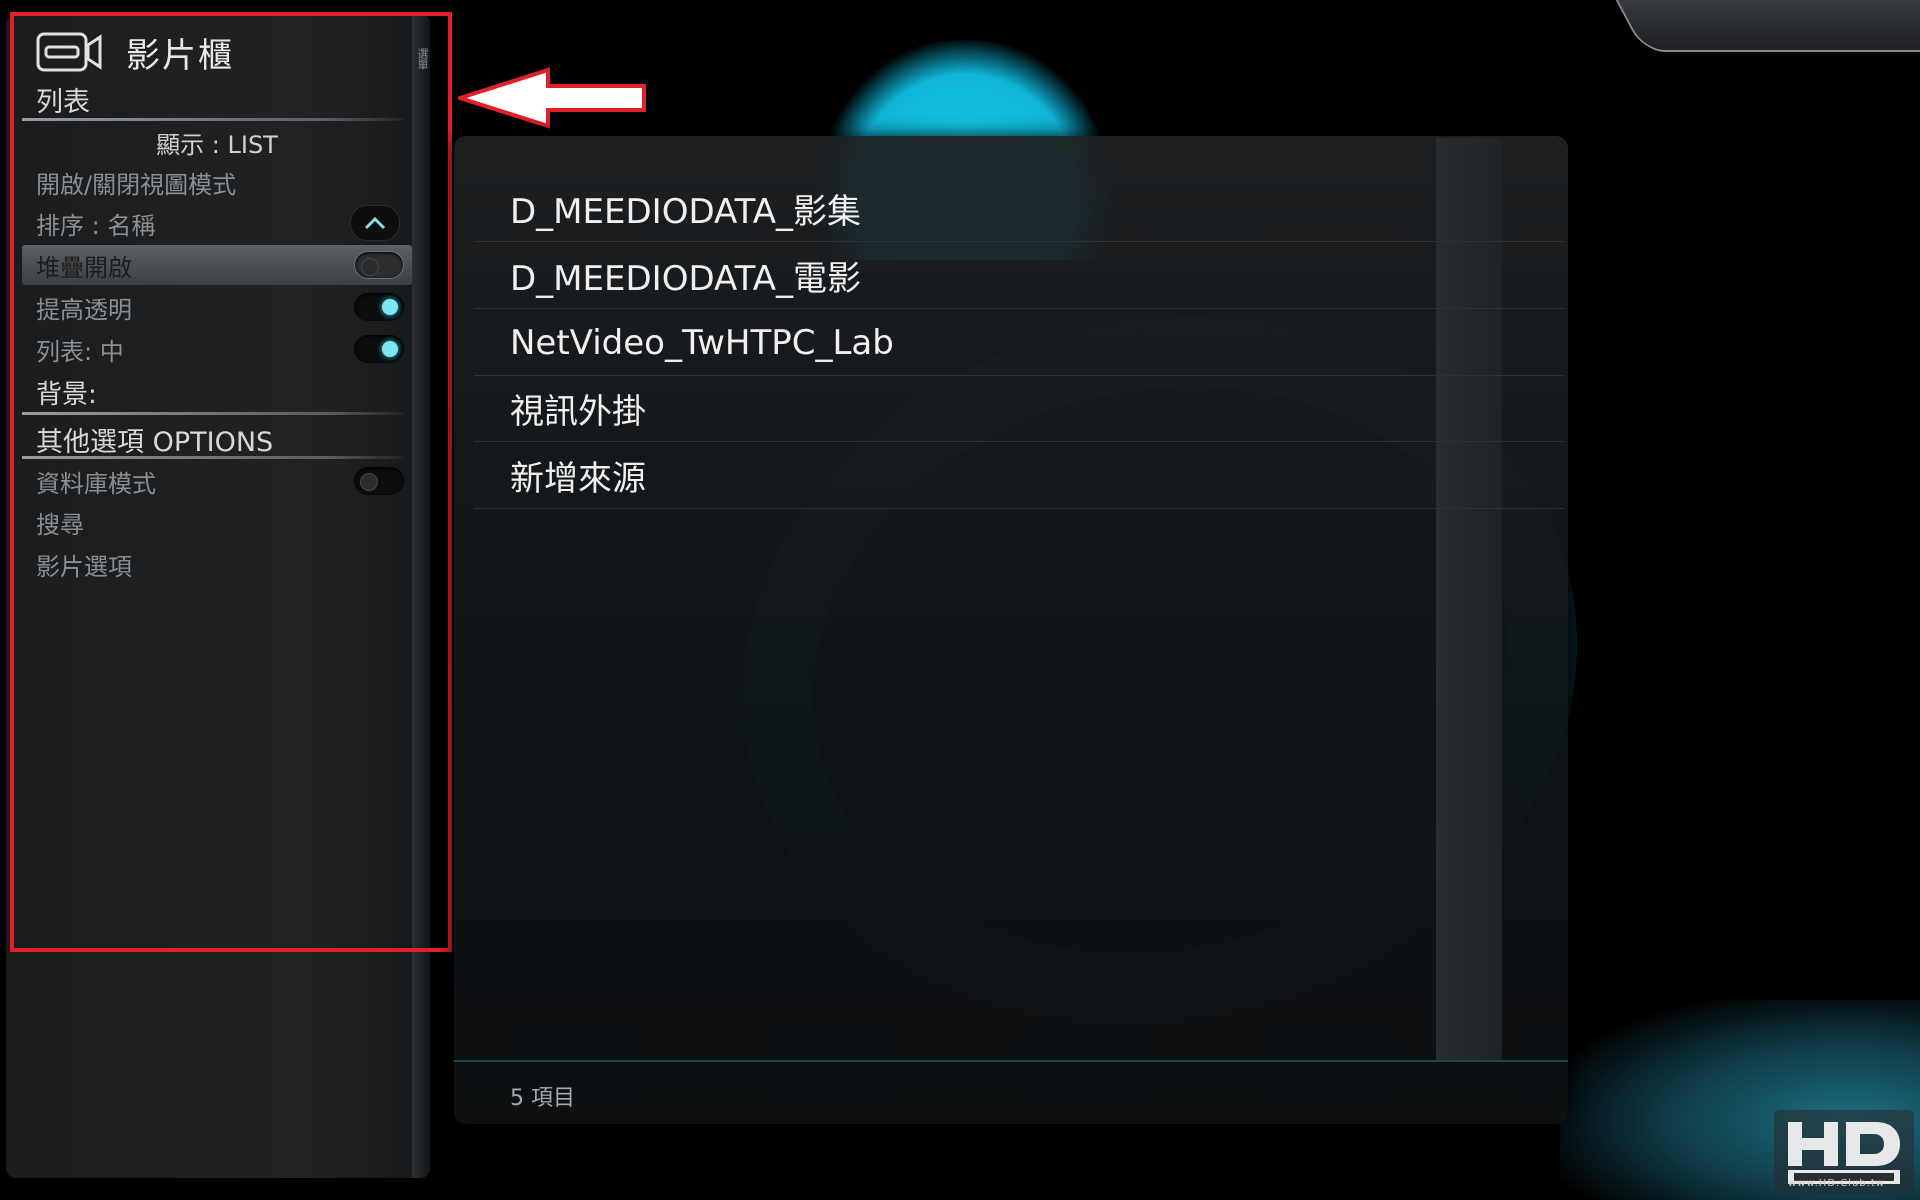 Image resolution: width=1920 pixels, height=1200 pixels. What do you see at coordinates (1019, 476) in the screenshot?
I see `list-item: 新增來源` at bounding box center [1019, 476].